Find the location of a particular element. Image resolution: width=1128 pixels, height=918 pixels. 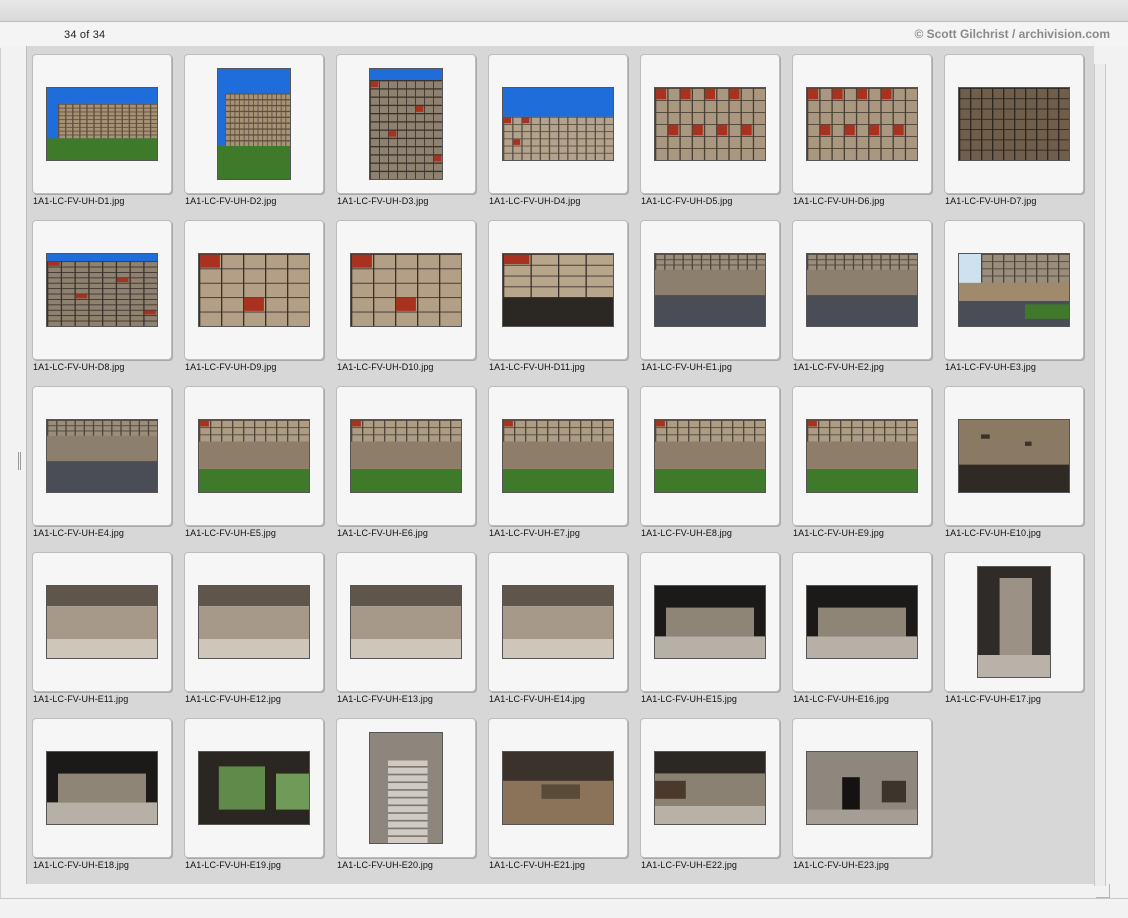

thumbnail-cell: 1A1-LC-FV-UH-E19.jpg is located at coordinates (251, 792).